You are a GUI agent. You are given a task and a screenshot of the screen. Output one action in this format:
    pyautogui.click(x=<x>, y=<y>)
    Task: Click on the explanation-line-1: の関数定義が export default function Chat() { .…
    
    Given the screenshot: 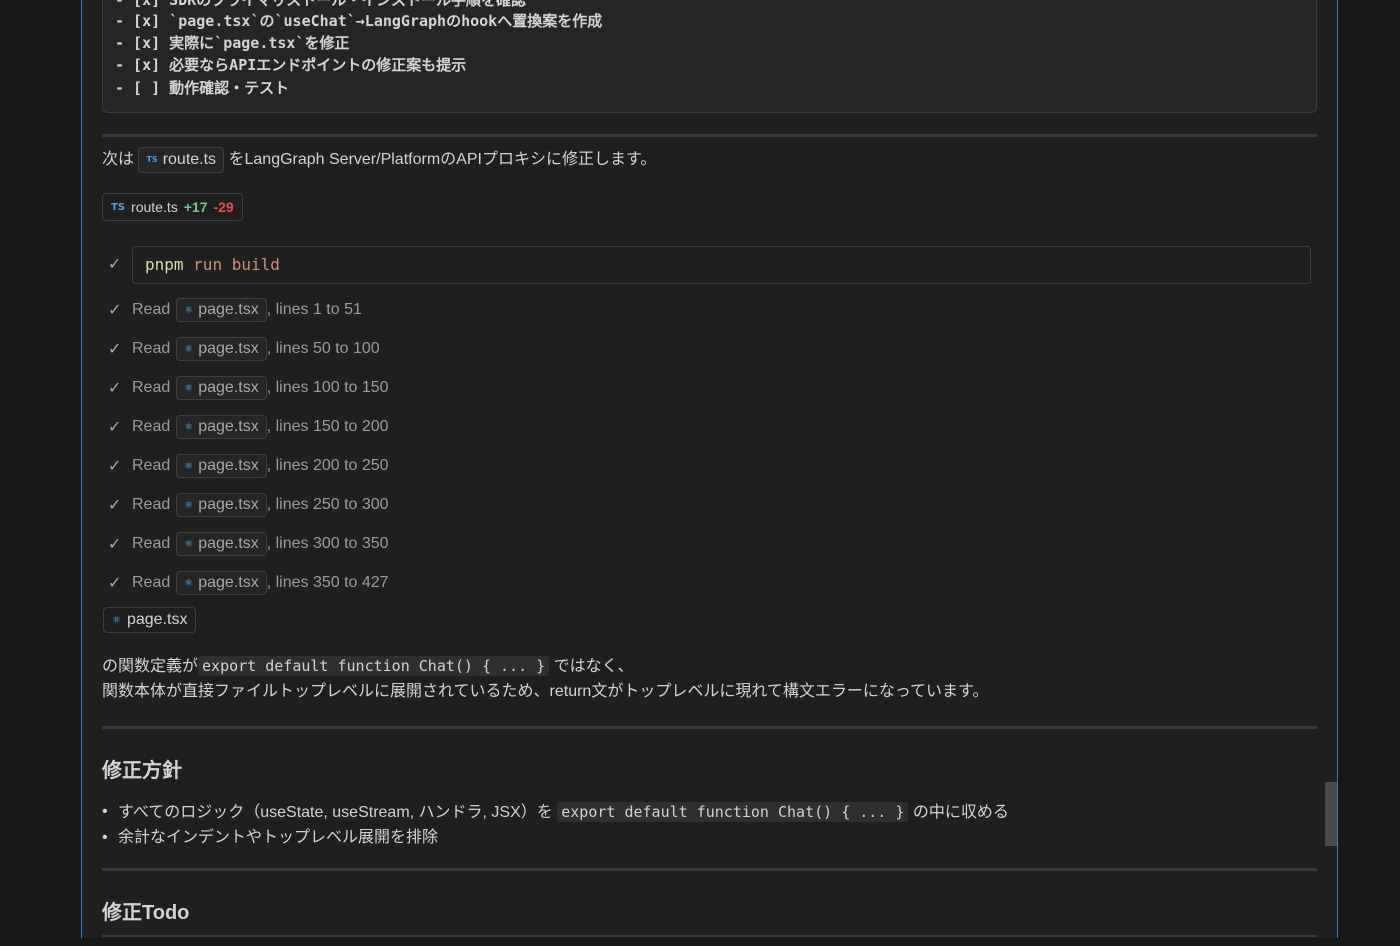 What is the action you would take?
    pyautogui.click(x=368, y=666)
    